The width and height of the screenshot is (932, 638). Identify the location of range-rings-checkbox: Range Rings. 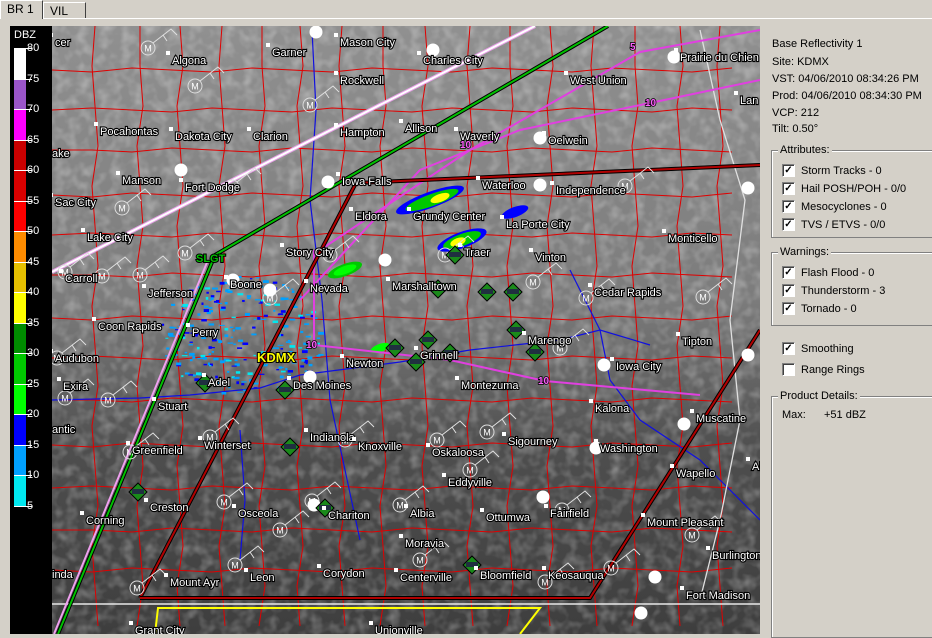
(823, 369).